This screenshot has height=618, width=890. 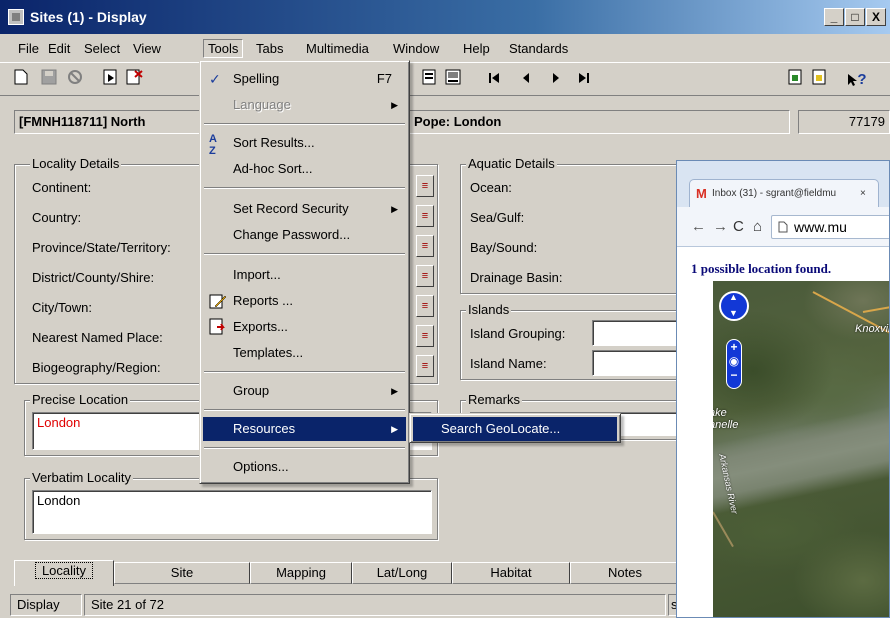 I want to click on province-label: Province/State/Territory:, so click(x=101, y=247).